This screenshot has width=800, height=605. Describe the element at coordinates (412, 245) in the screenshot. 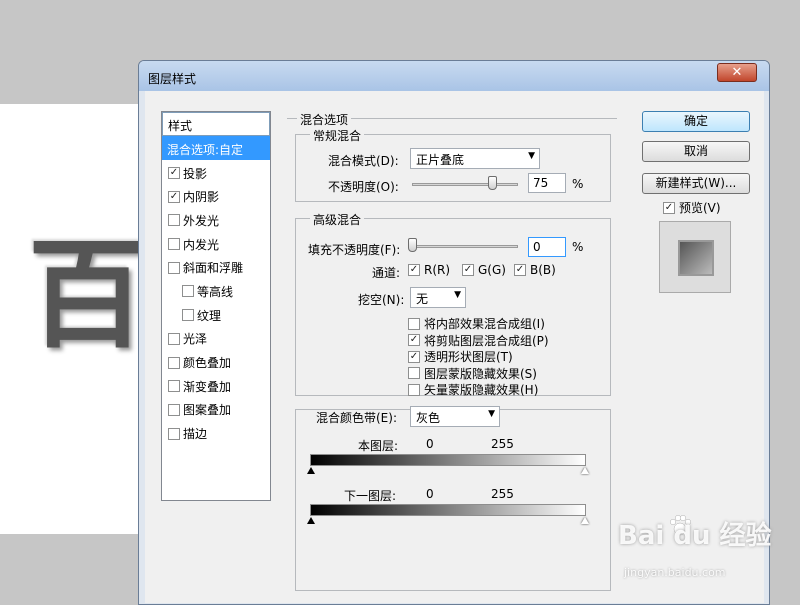

I see `fill-opacity-slider-thumb` at that location.